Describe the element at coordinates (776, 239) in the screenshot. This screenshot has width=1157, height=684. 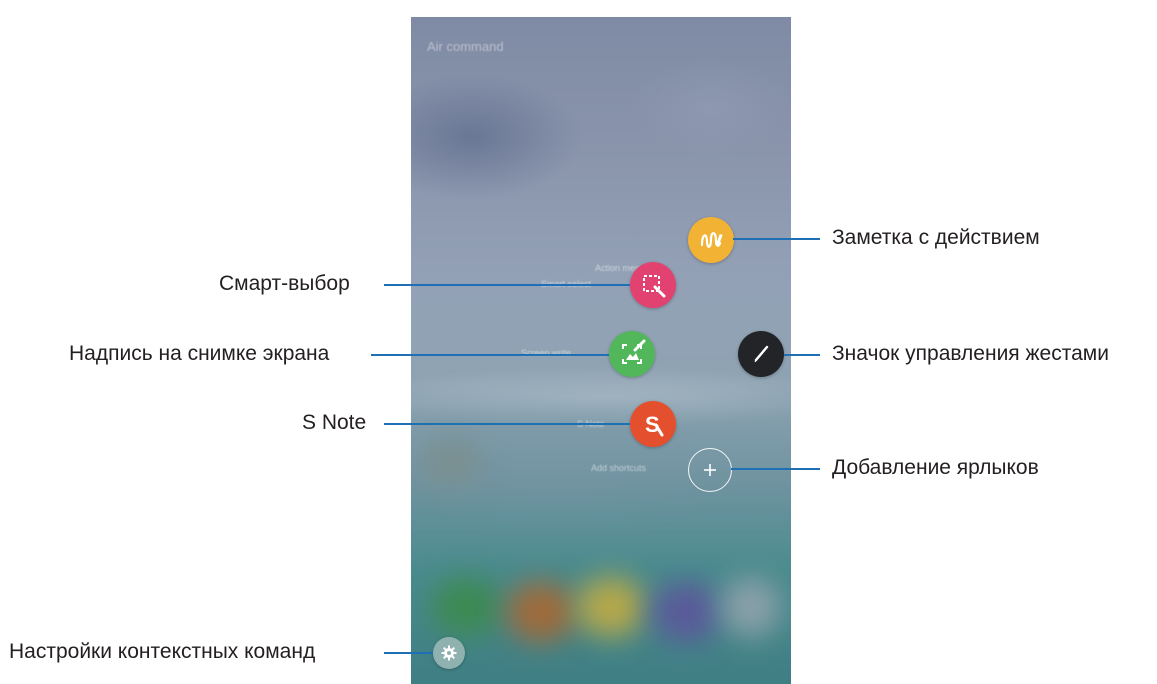
I see `leader-line-action-memo` at that location.